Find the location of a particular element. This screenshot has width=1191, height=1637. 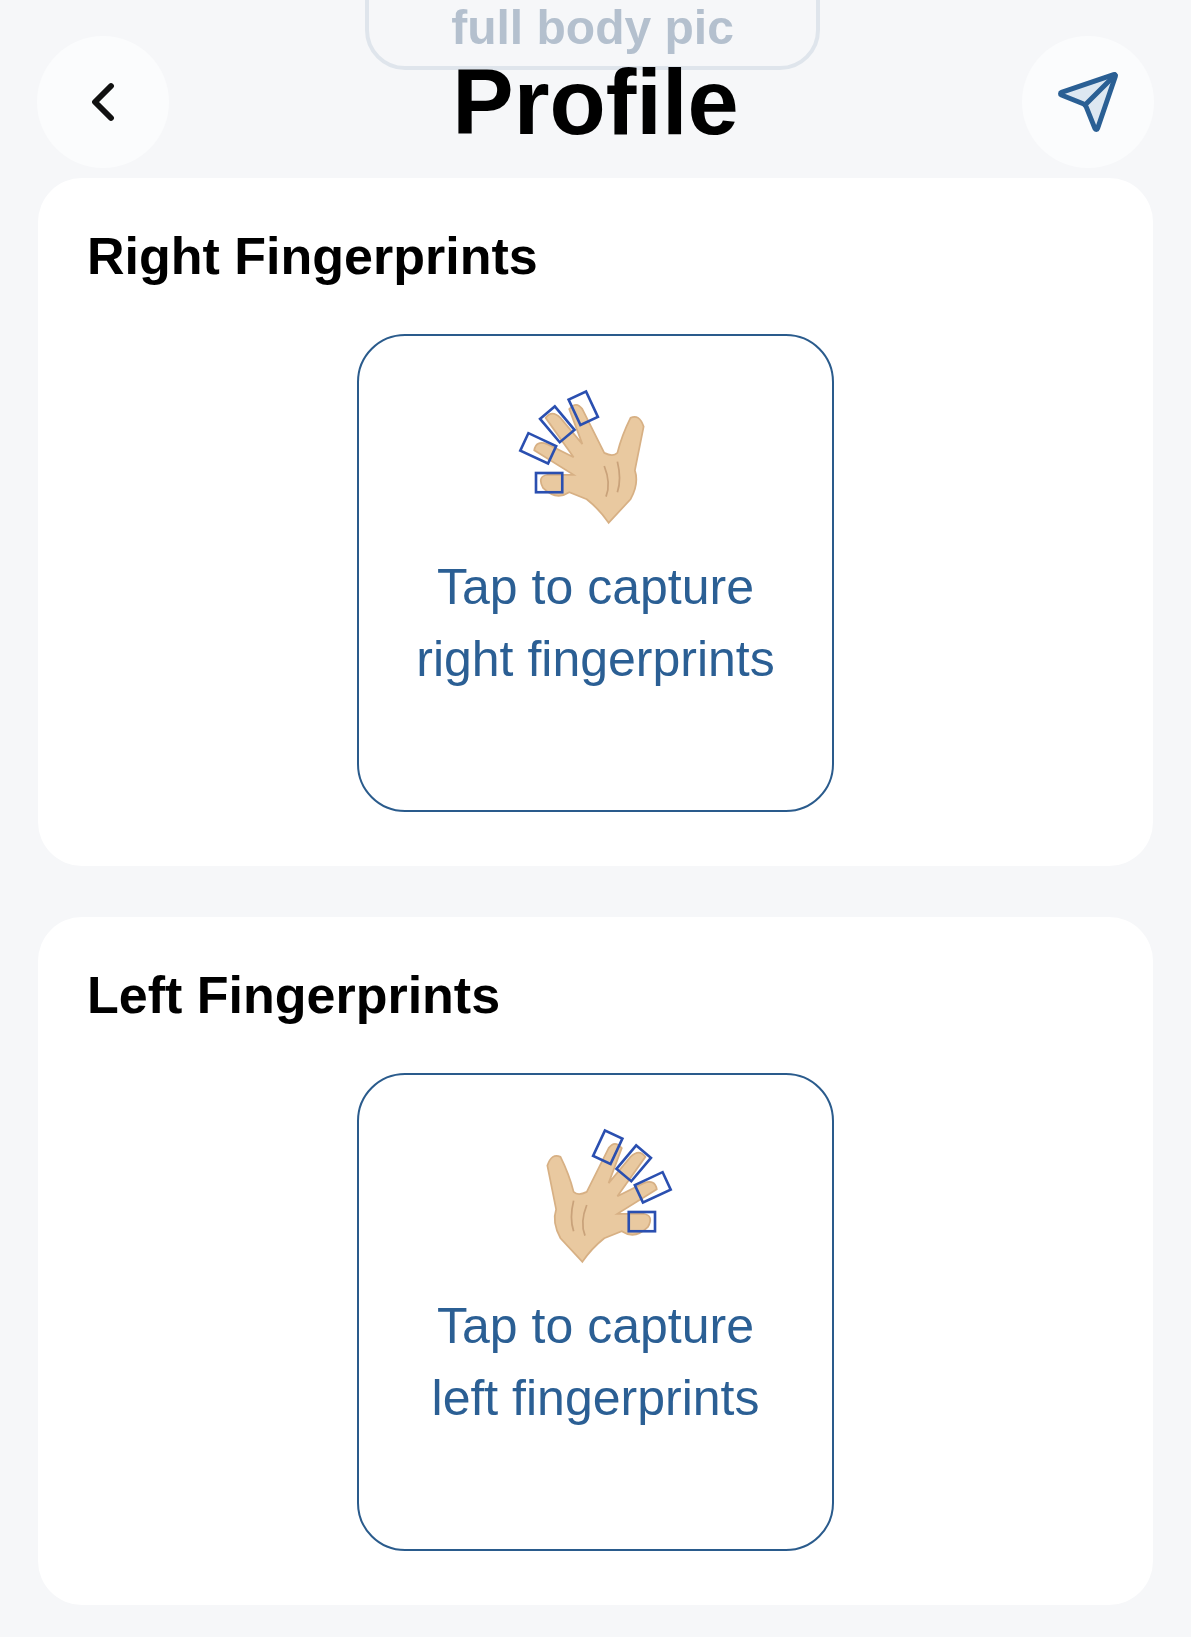

capture-button: Tap to capture left fingerprints is located at coordinates (595, 1312).